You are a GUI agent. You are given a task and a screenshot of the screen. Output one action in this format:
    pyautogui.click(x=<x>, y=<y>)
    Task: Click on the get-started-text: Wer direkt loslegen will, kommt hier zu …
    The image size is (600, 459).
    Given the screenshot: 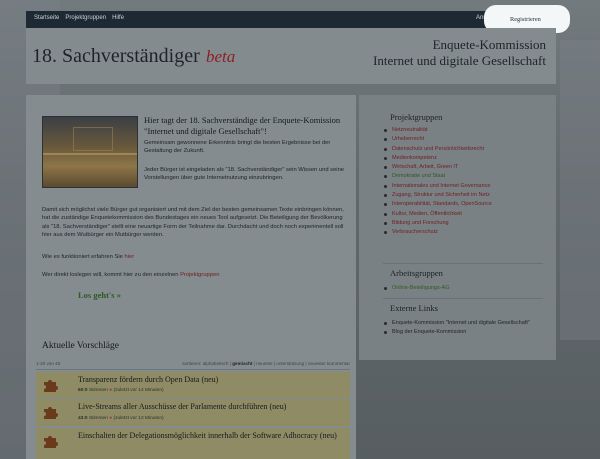 What is the action you would take?
    pyautogui.click(x=131, y=275)
    